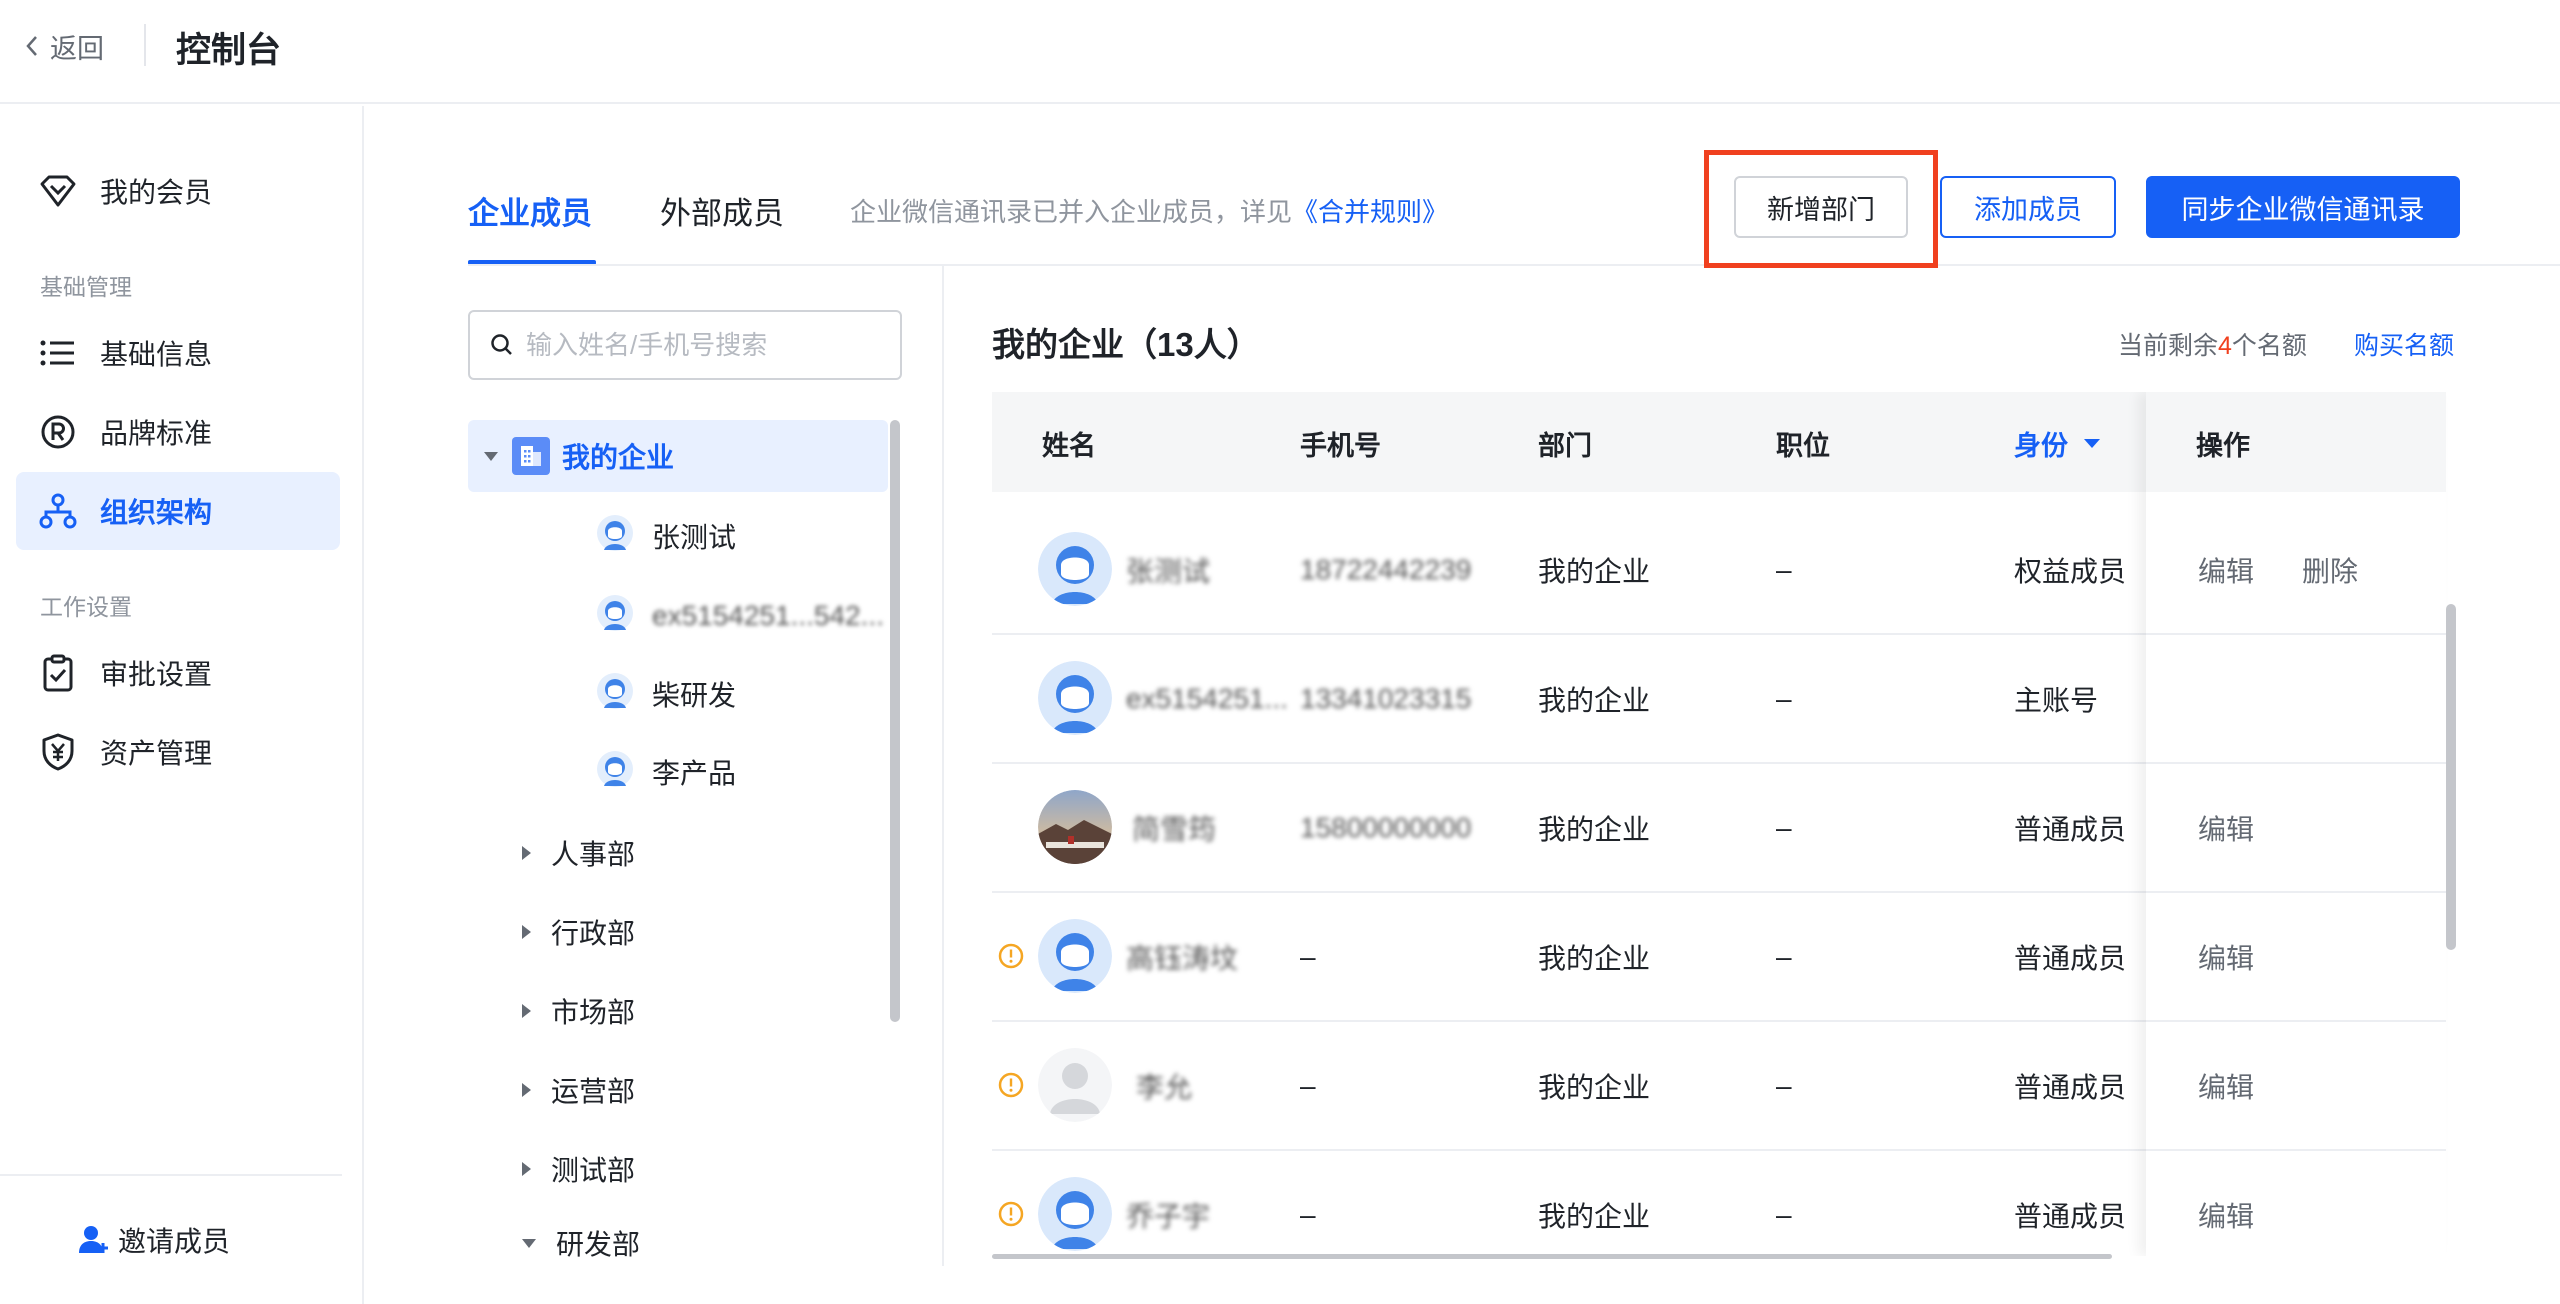 This screenshot has height=1304, width=2560. I want to click on table-row: 张测试 18722442239 我的企业 – 权益成员 编辑 删除, so click(1719, 570).